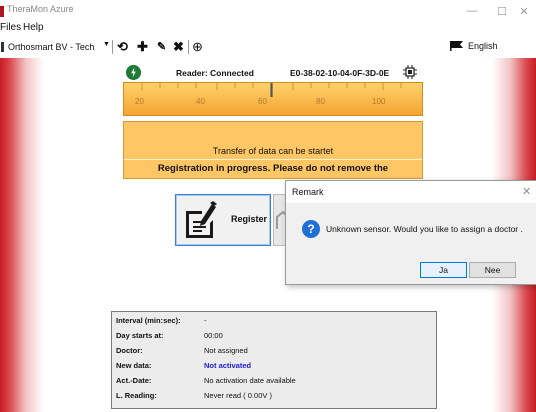  I want to click on reader-status: Reader: Connected, so click(215, 73).